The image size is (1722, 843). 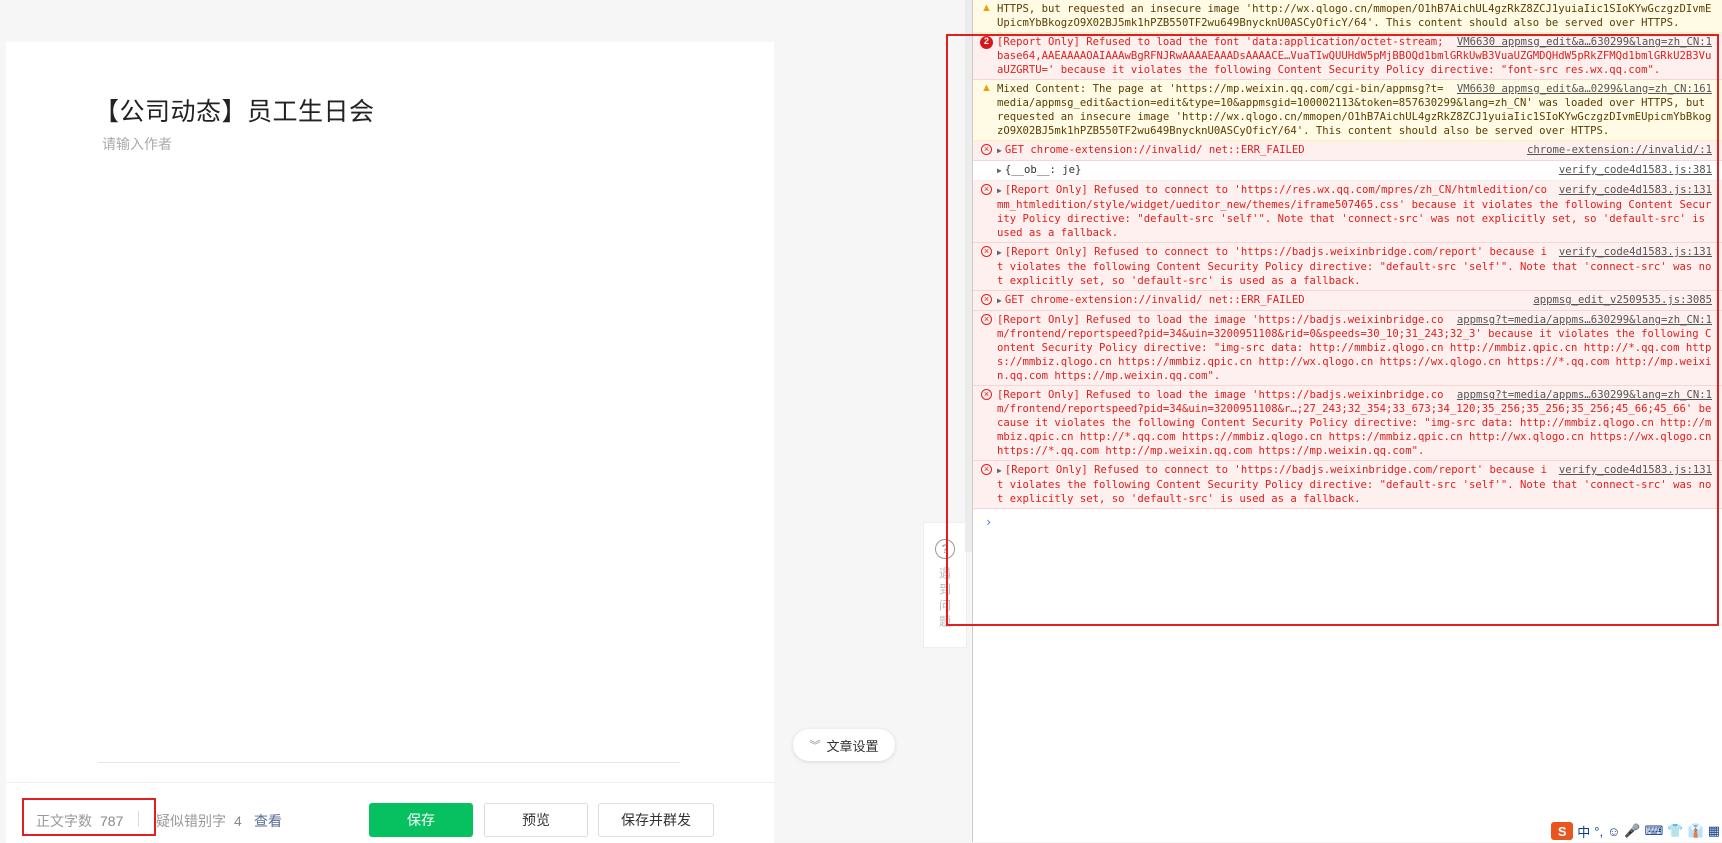 I want to click on typo-count: 疑似错别字 4, so click(x=199, y=821).